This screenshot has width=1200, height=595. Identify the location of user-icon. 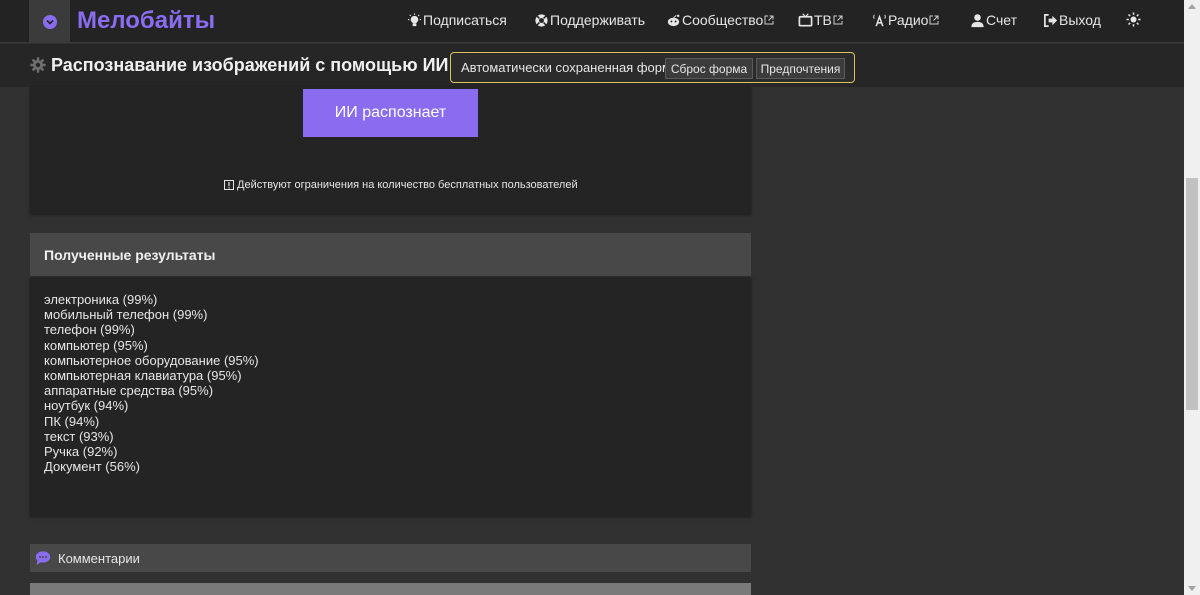
(977, 20).